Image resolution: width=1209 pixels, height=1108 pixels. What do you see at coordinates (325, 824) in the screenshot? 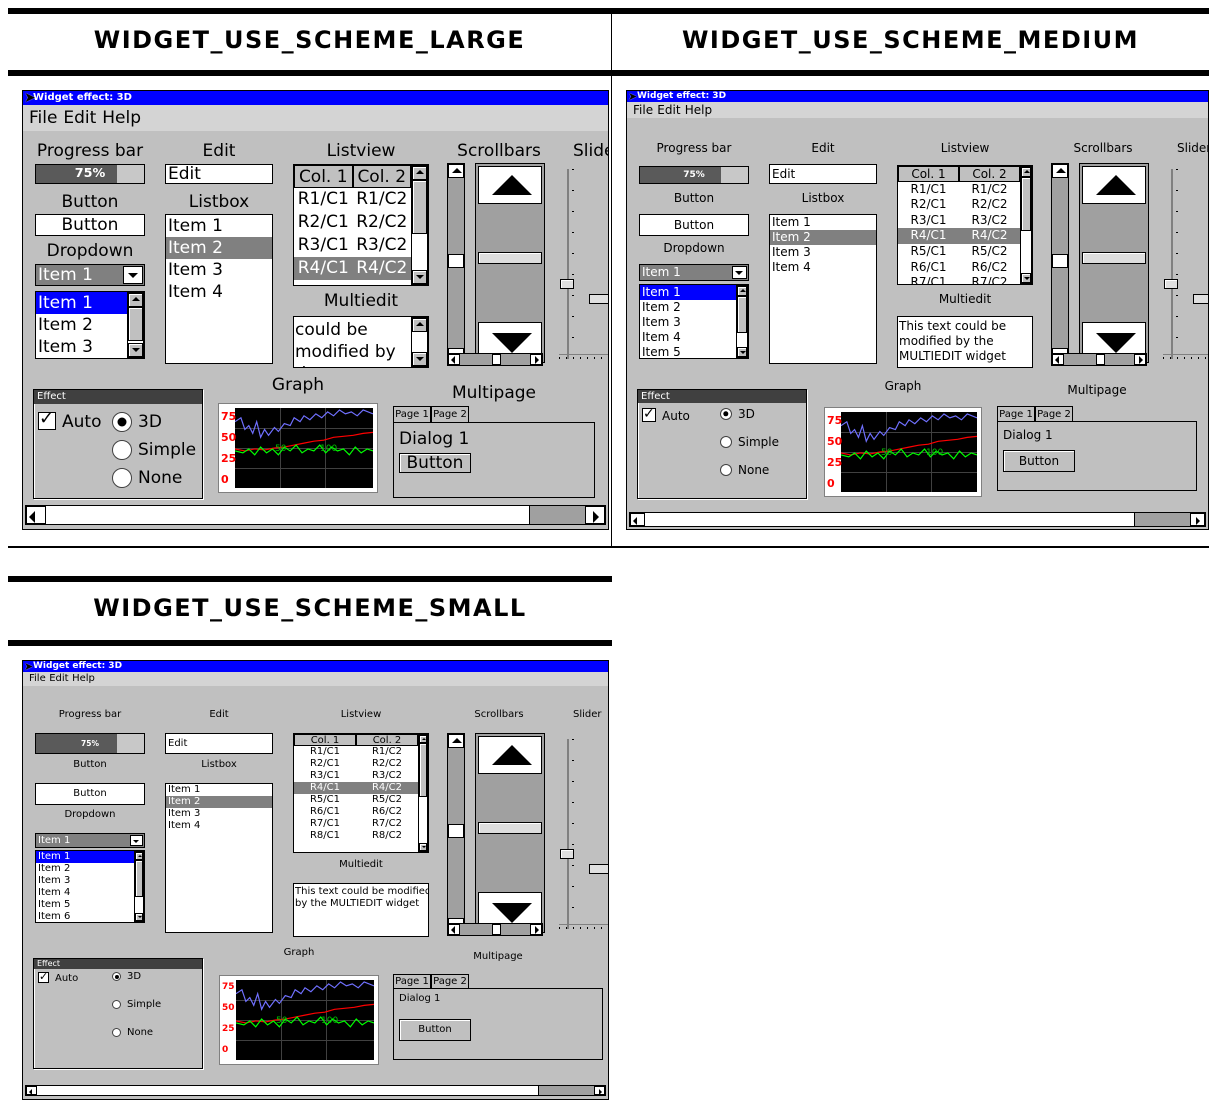
I see `listview-cell: R7/C1` at bounding box center [325, 824].